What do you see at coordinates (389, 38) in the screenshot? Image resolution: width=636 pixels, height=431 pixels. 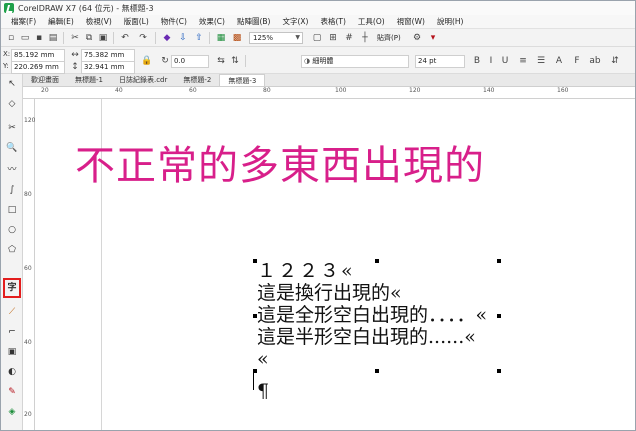 I see `snap-to-menu: 貼齊(P)` at bounding box center [389, 38].